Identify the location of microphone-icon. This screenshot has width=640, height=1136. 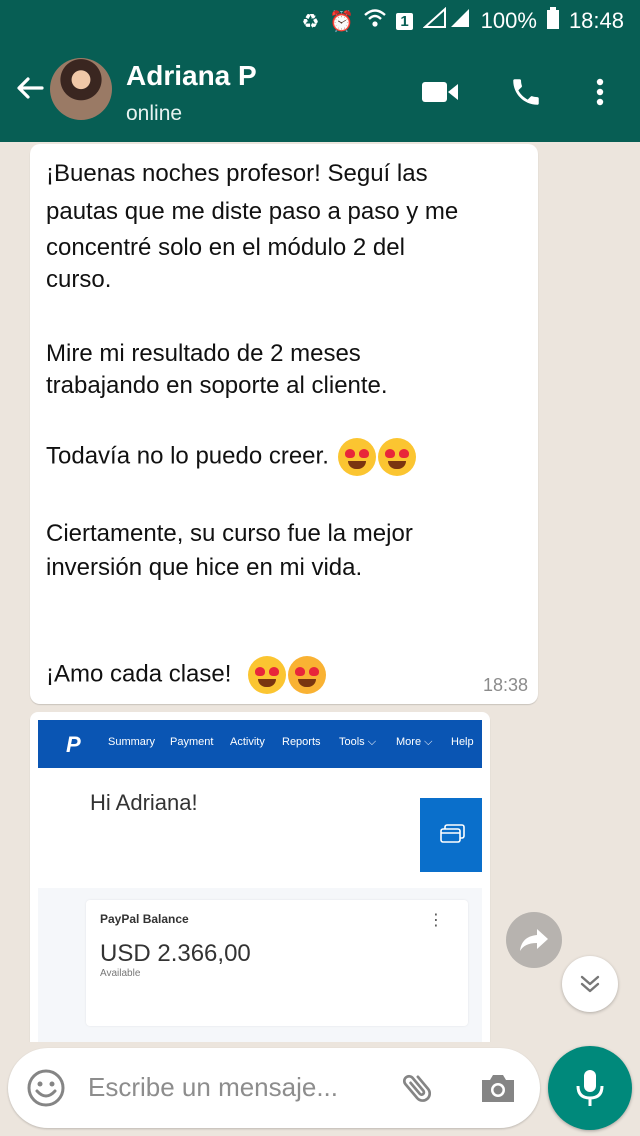
(590, 1088).